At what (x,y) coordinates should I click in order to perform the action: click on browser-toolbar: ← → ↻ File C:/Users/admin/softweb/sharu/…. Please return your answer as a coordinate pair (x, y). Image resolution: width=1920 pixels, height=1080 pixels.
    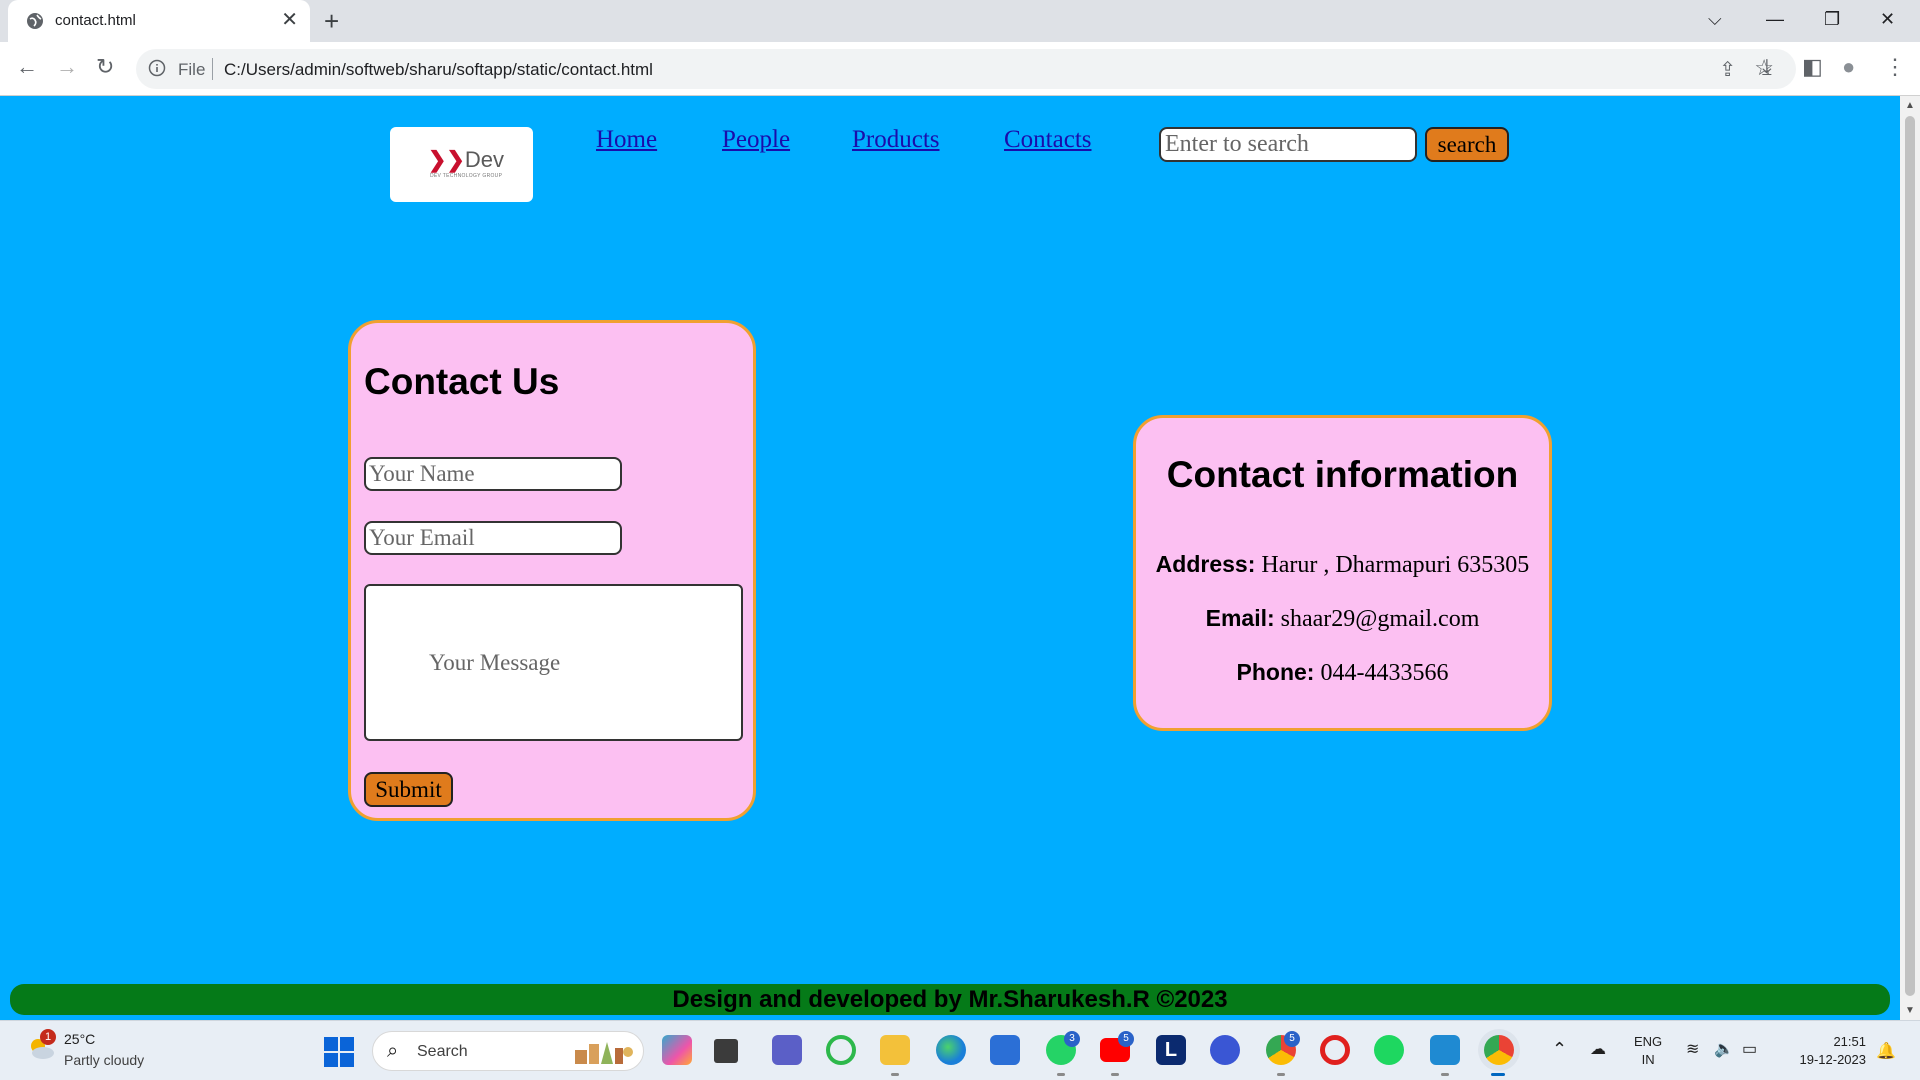
    Looking at the image, I should click on (960, 69).